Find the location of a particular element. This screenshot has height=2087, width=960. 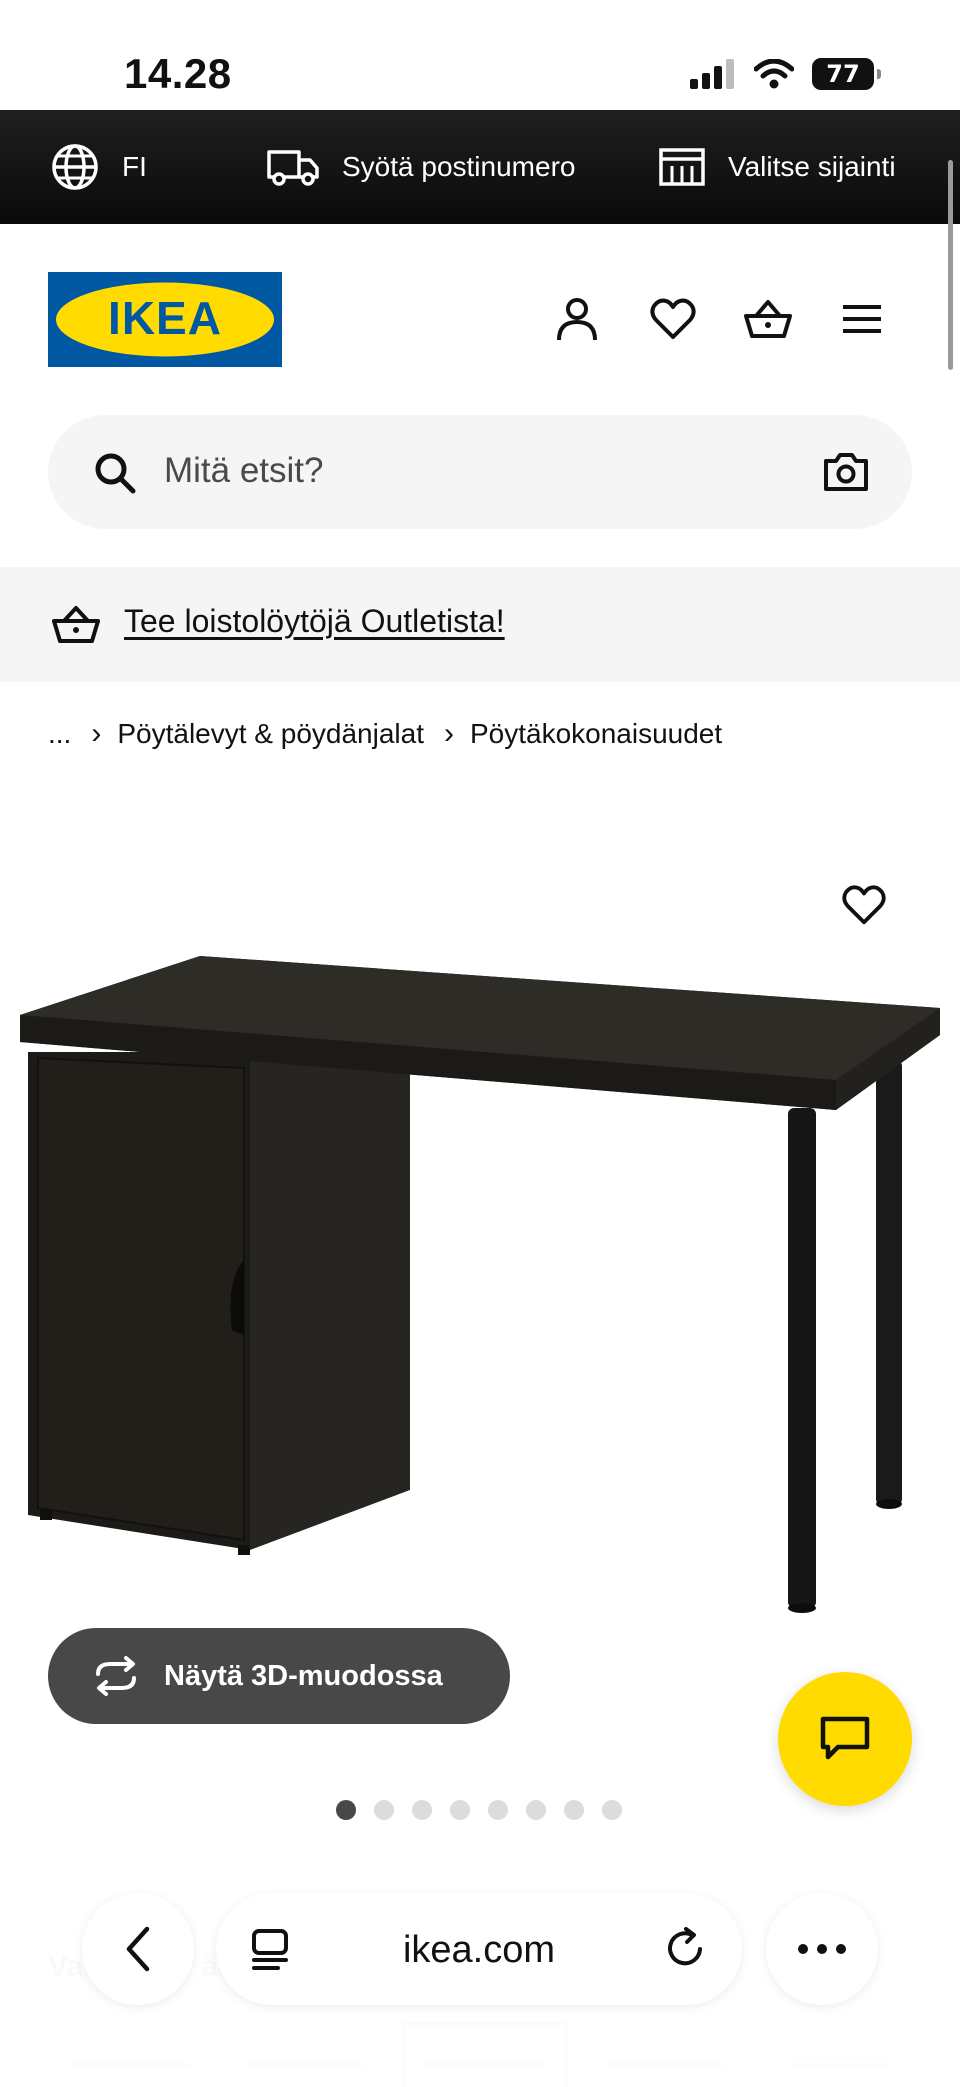

more-icon is located at coordinates (822, 1949).